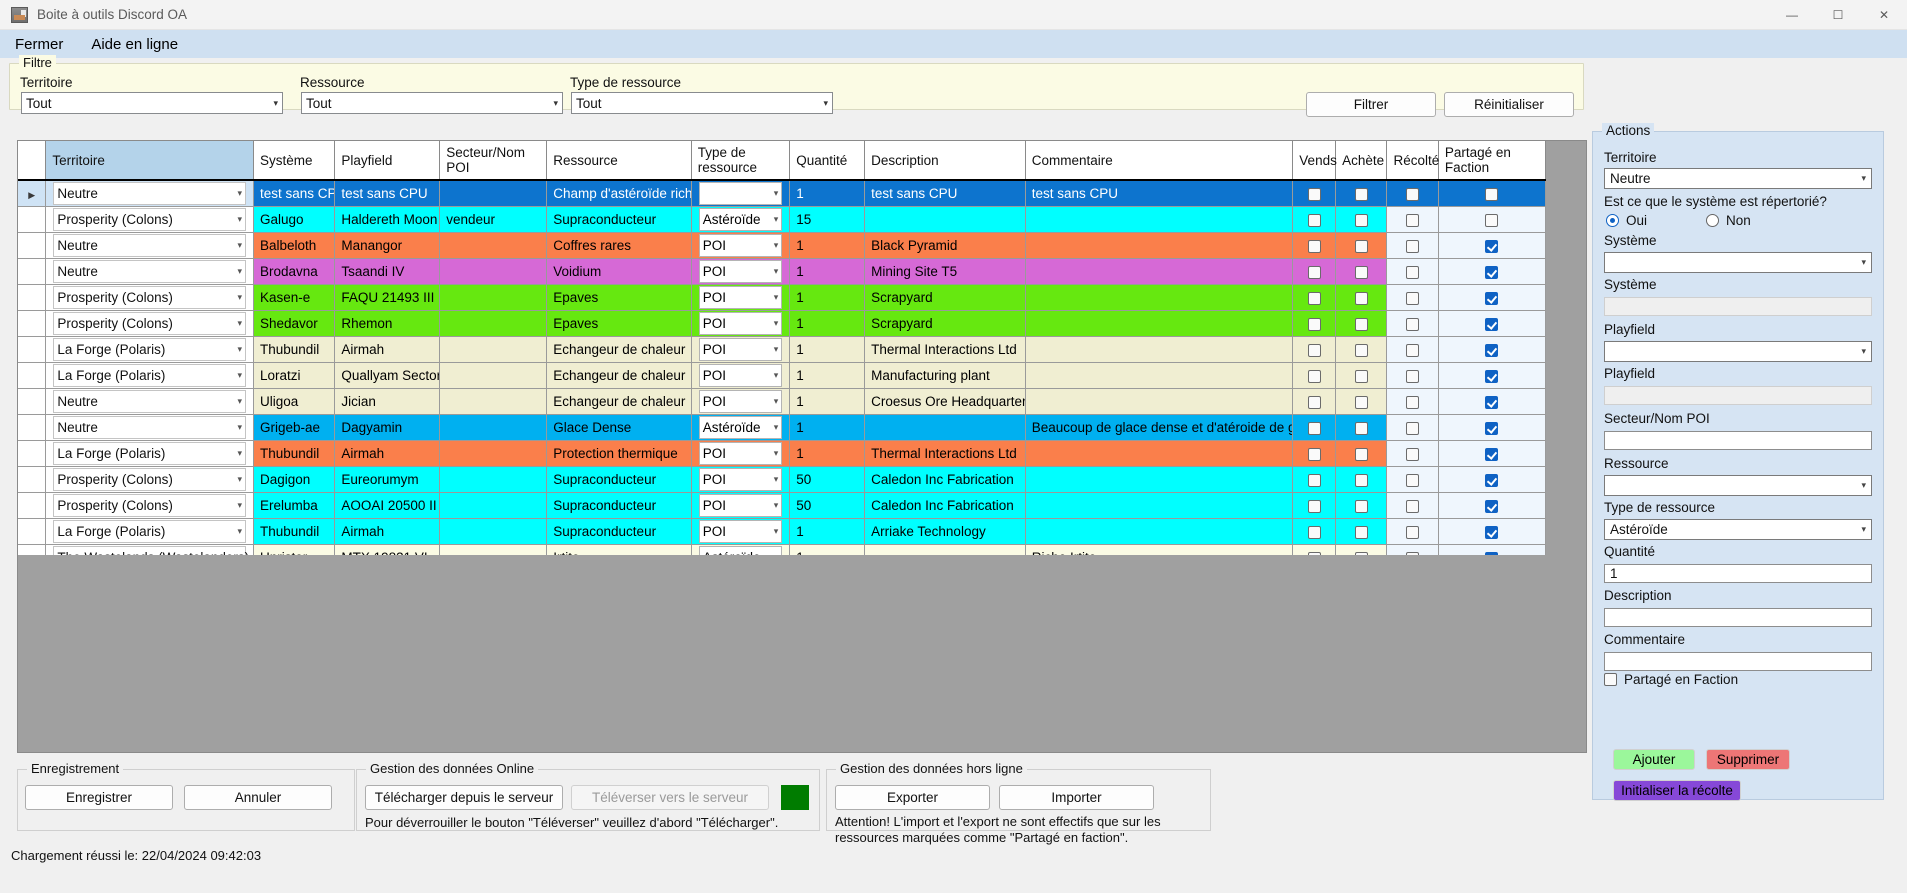  What do you see at coordinates (493, 219) in the screenshot?
I see `cell-secteur-nom-poi: vendeur` at bounding box center [493, 219].